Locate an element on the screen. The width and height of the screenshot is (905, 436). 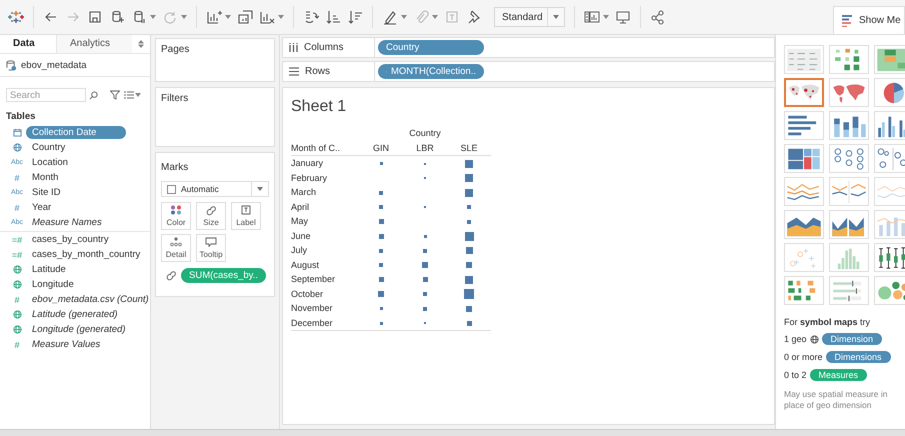
search-icon is located at coordinates (93, 95).